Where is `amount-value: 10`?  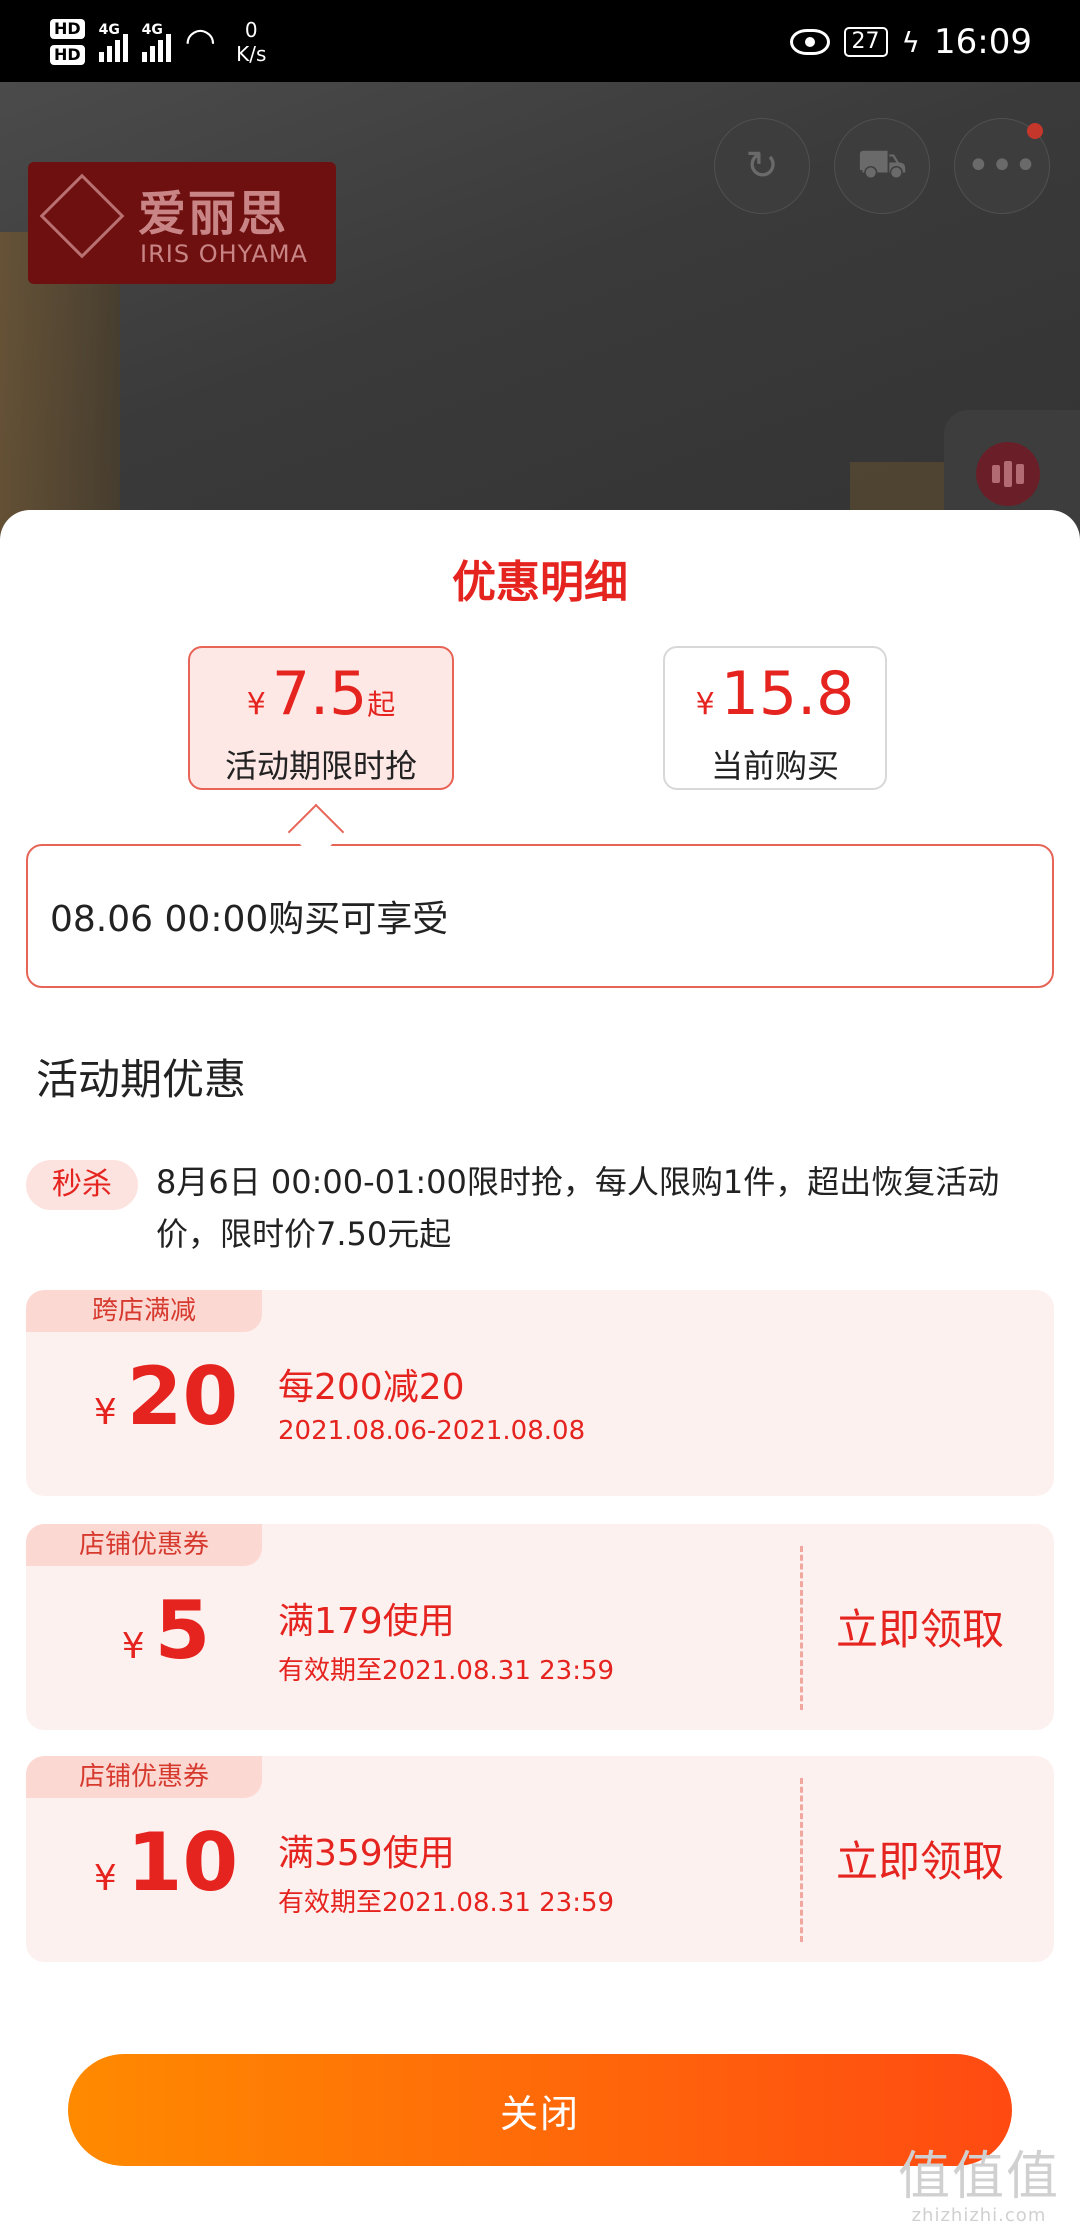
amount-value: 10 is located at coordinates (182, 1862).